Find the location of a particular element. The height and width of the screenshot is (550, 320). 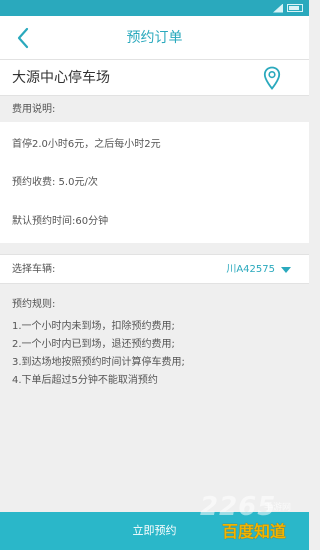

status-icons is located at coordinates (288, 8).